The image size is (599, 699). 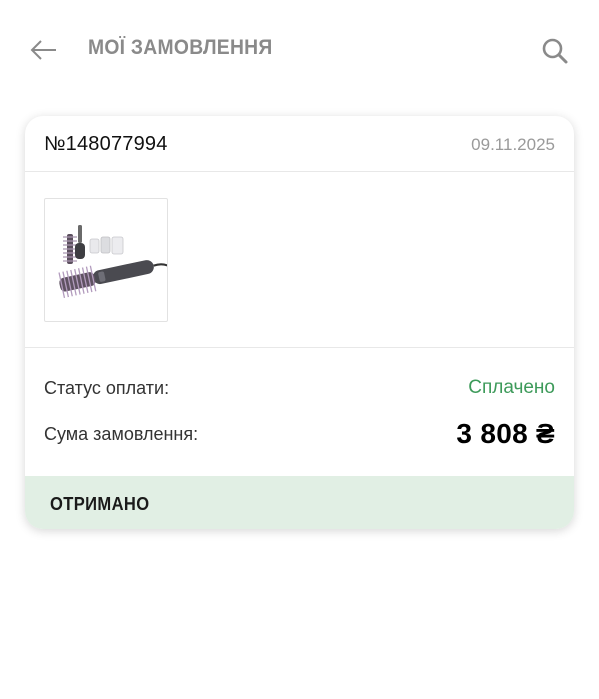 I want to click on search-button, so click(x=555, y=51).